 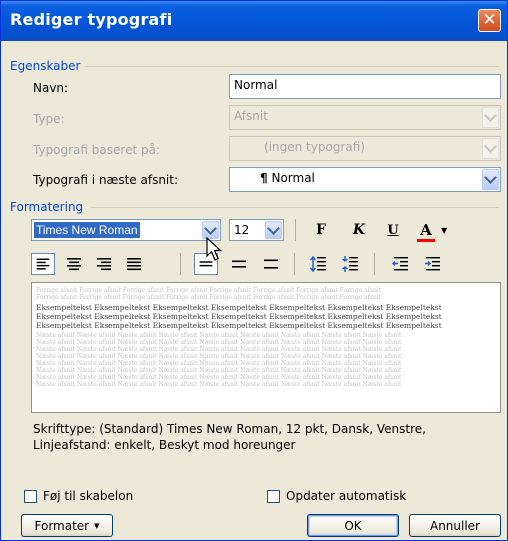 I want to click on underline-button: U, so click(x=393, y=230).